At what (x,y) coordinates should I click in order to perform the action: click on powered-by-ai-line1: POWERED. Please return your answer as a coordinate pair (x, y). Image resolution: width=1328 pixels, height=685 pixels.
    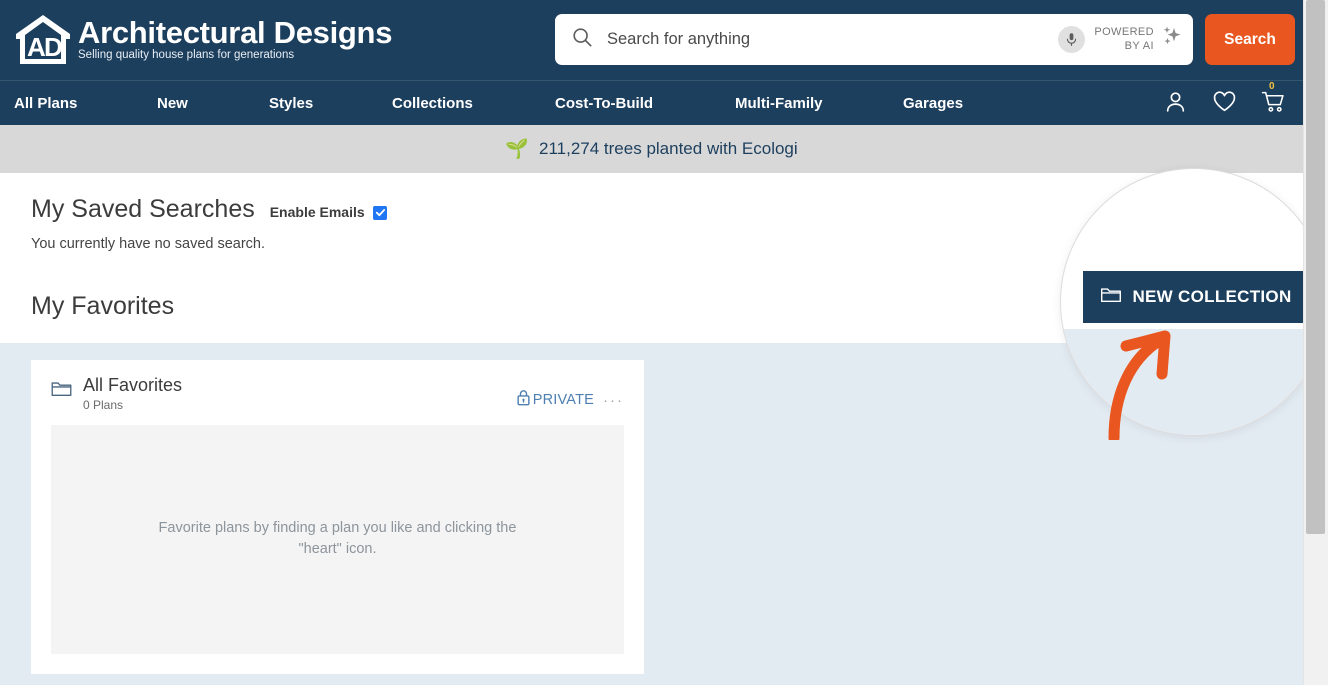
    Looking at the image, I should click on (1124, 31).